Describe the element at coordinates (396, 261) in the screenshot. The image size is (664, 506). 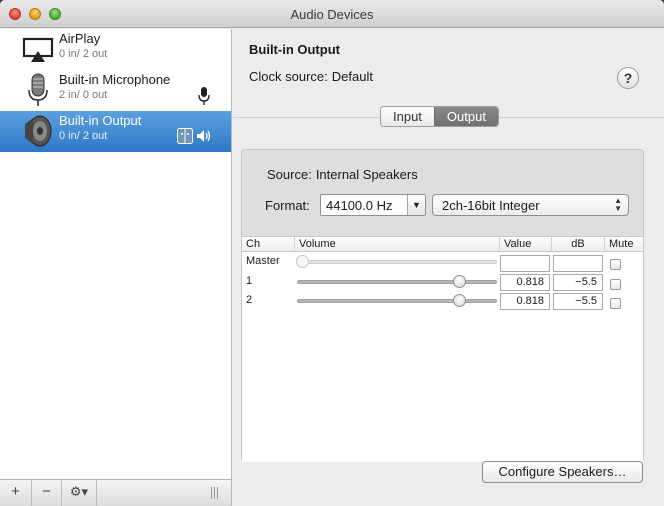
I see `volume-slider-master` at that location.